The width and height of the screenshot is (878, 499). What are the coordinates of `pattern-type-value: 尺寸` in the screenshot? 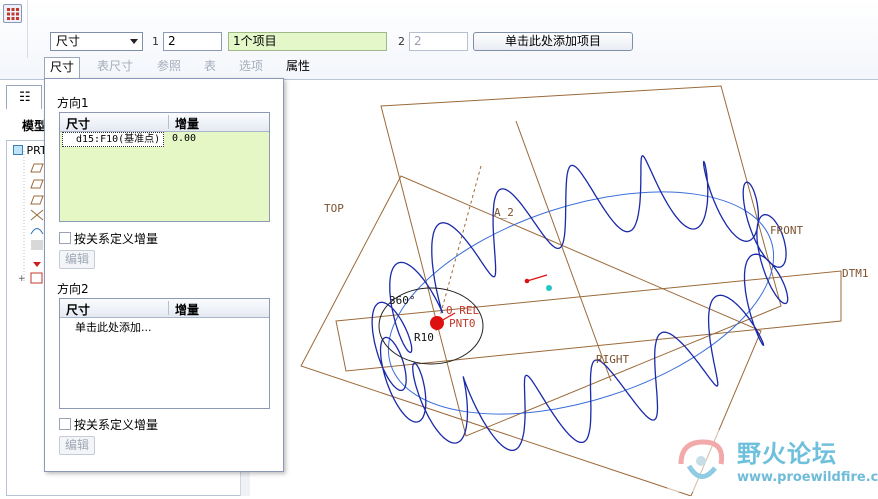 It's located at (68, 41).